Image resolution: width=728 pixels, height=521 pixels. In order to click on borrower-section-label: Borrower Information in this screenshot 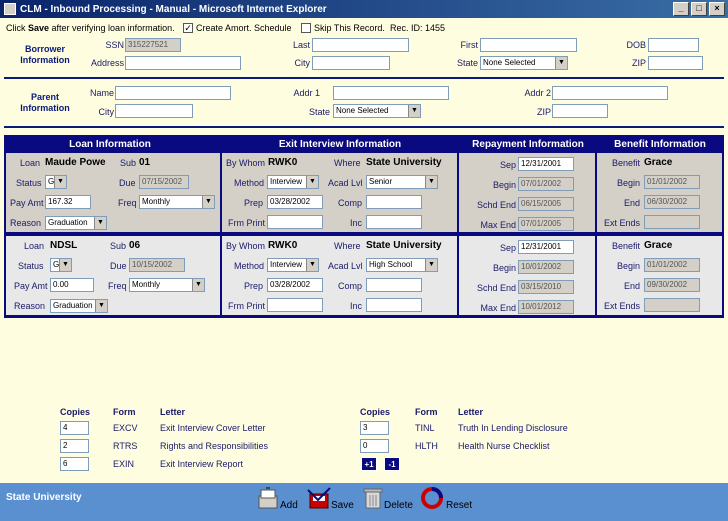, I will do `click(45, 55)`.